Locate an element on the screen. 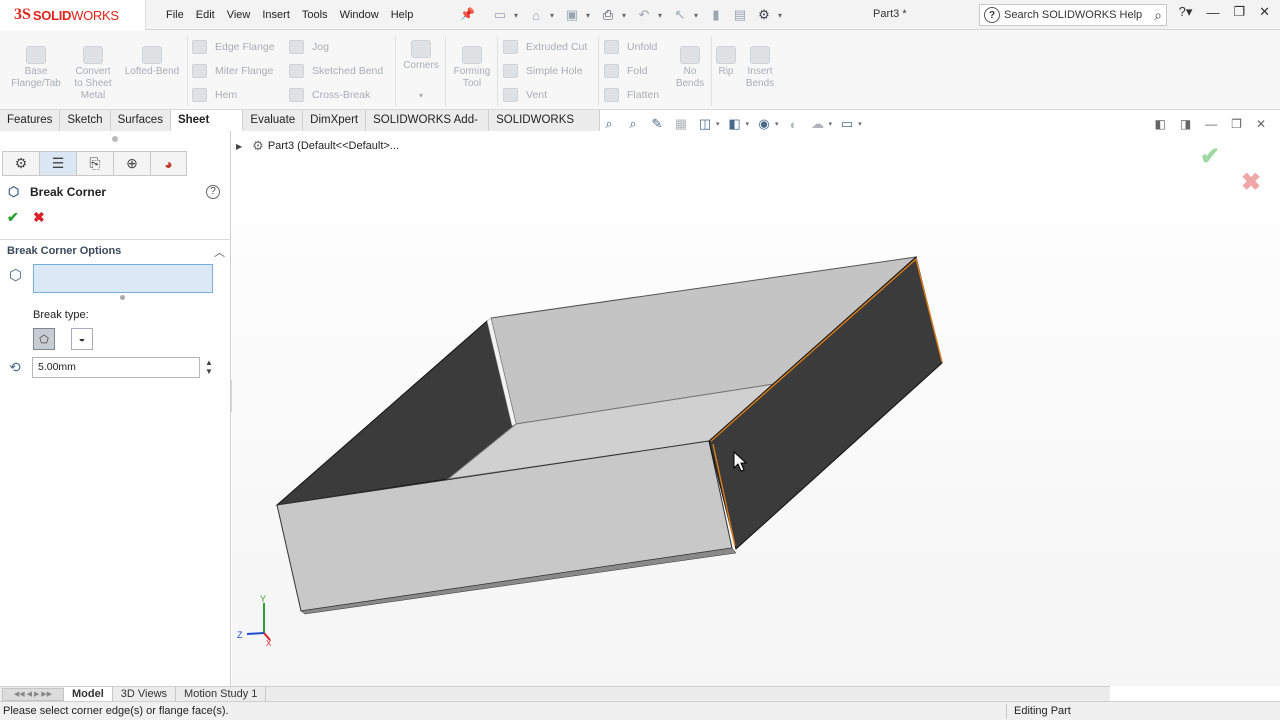 Image resolution: width=1280 pixels, height=720 pixels. cancel-x-icon: ✖ is located at coordinates (39, 217).